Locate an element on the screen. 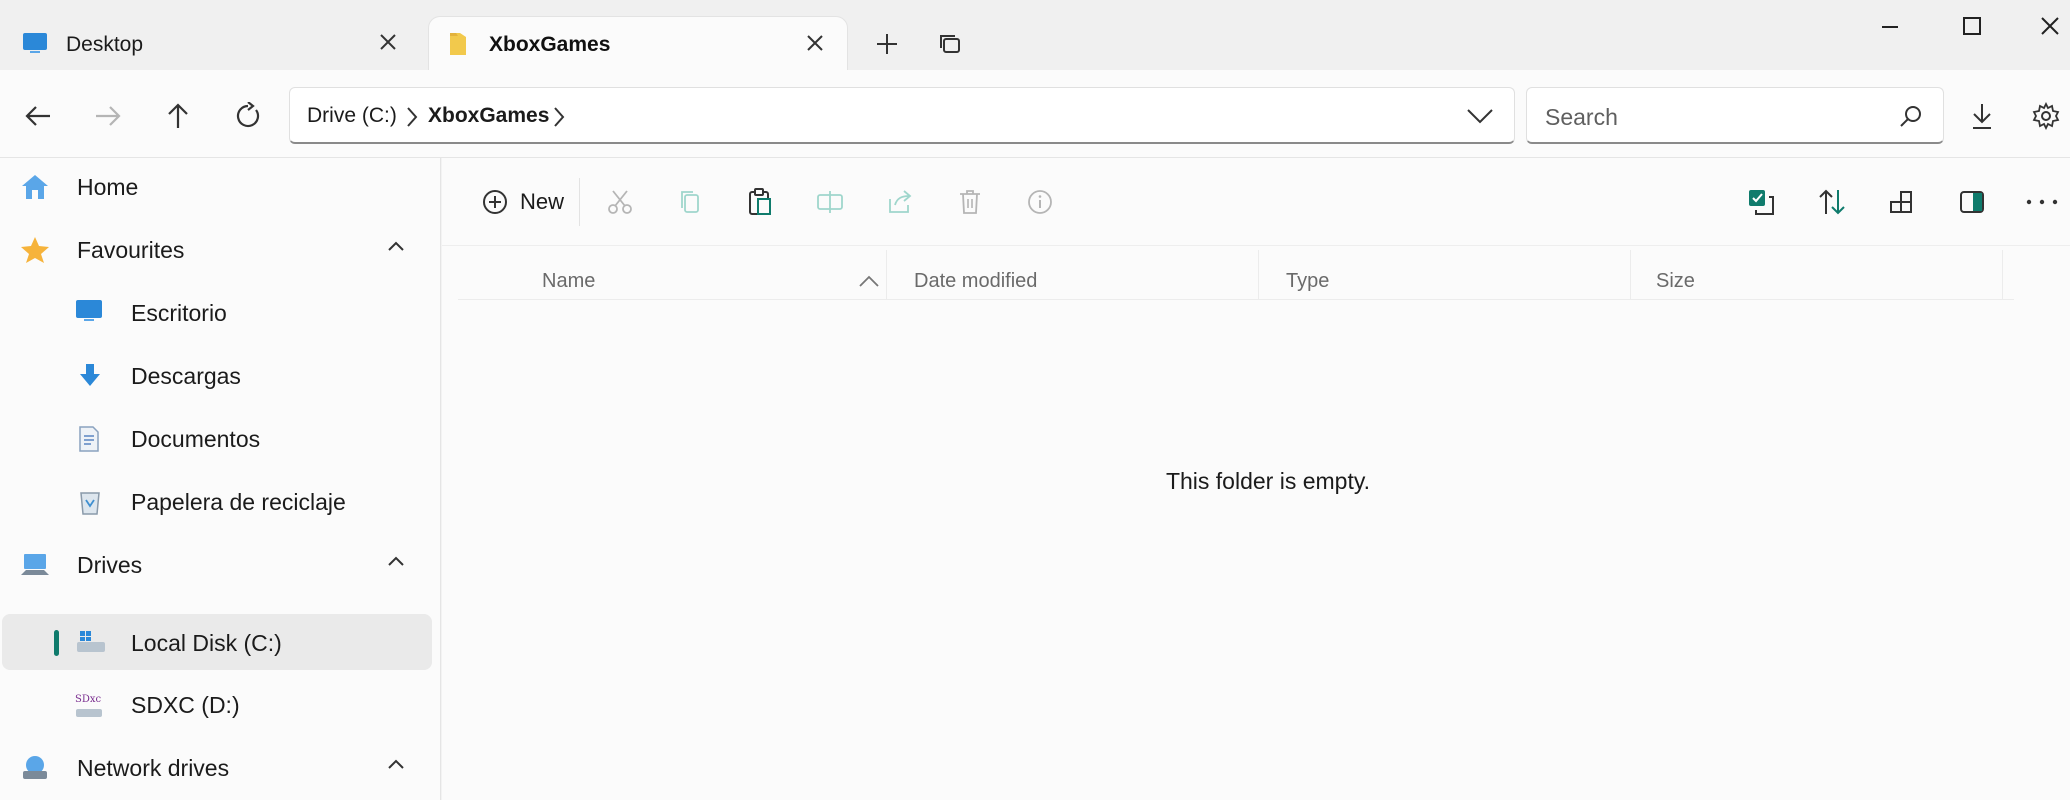 The width and height of the screenshot is (2070, 800). rename-icon is located at coordinates (830, 202).